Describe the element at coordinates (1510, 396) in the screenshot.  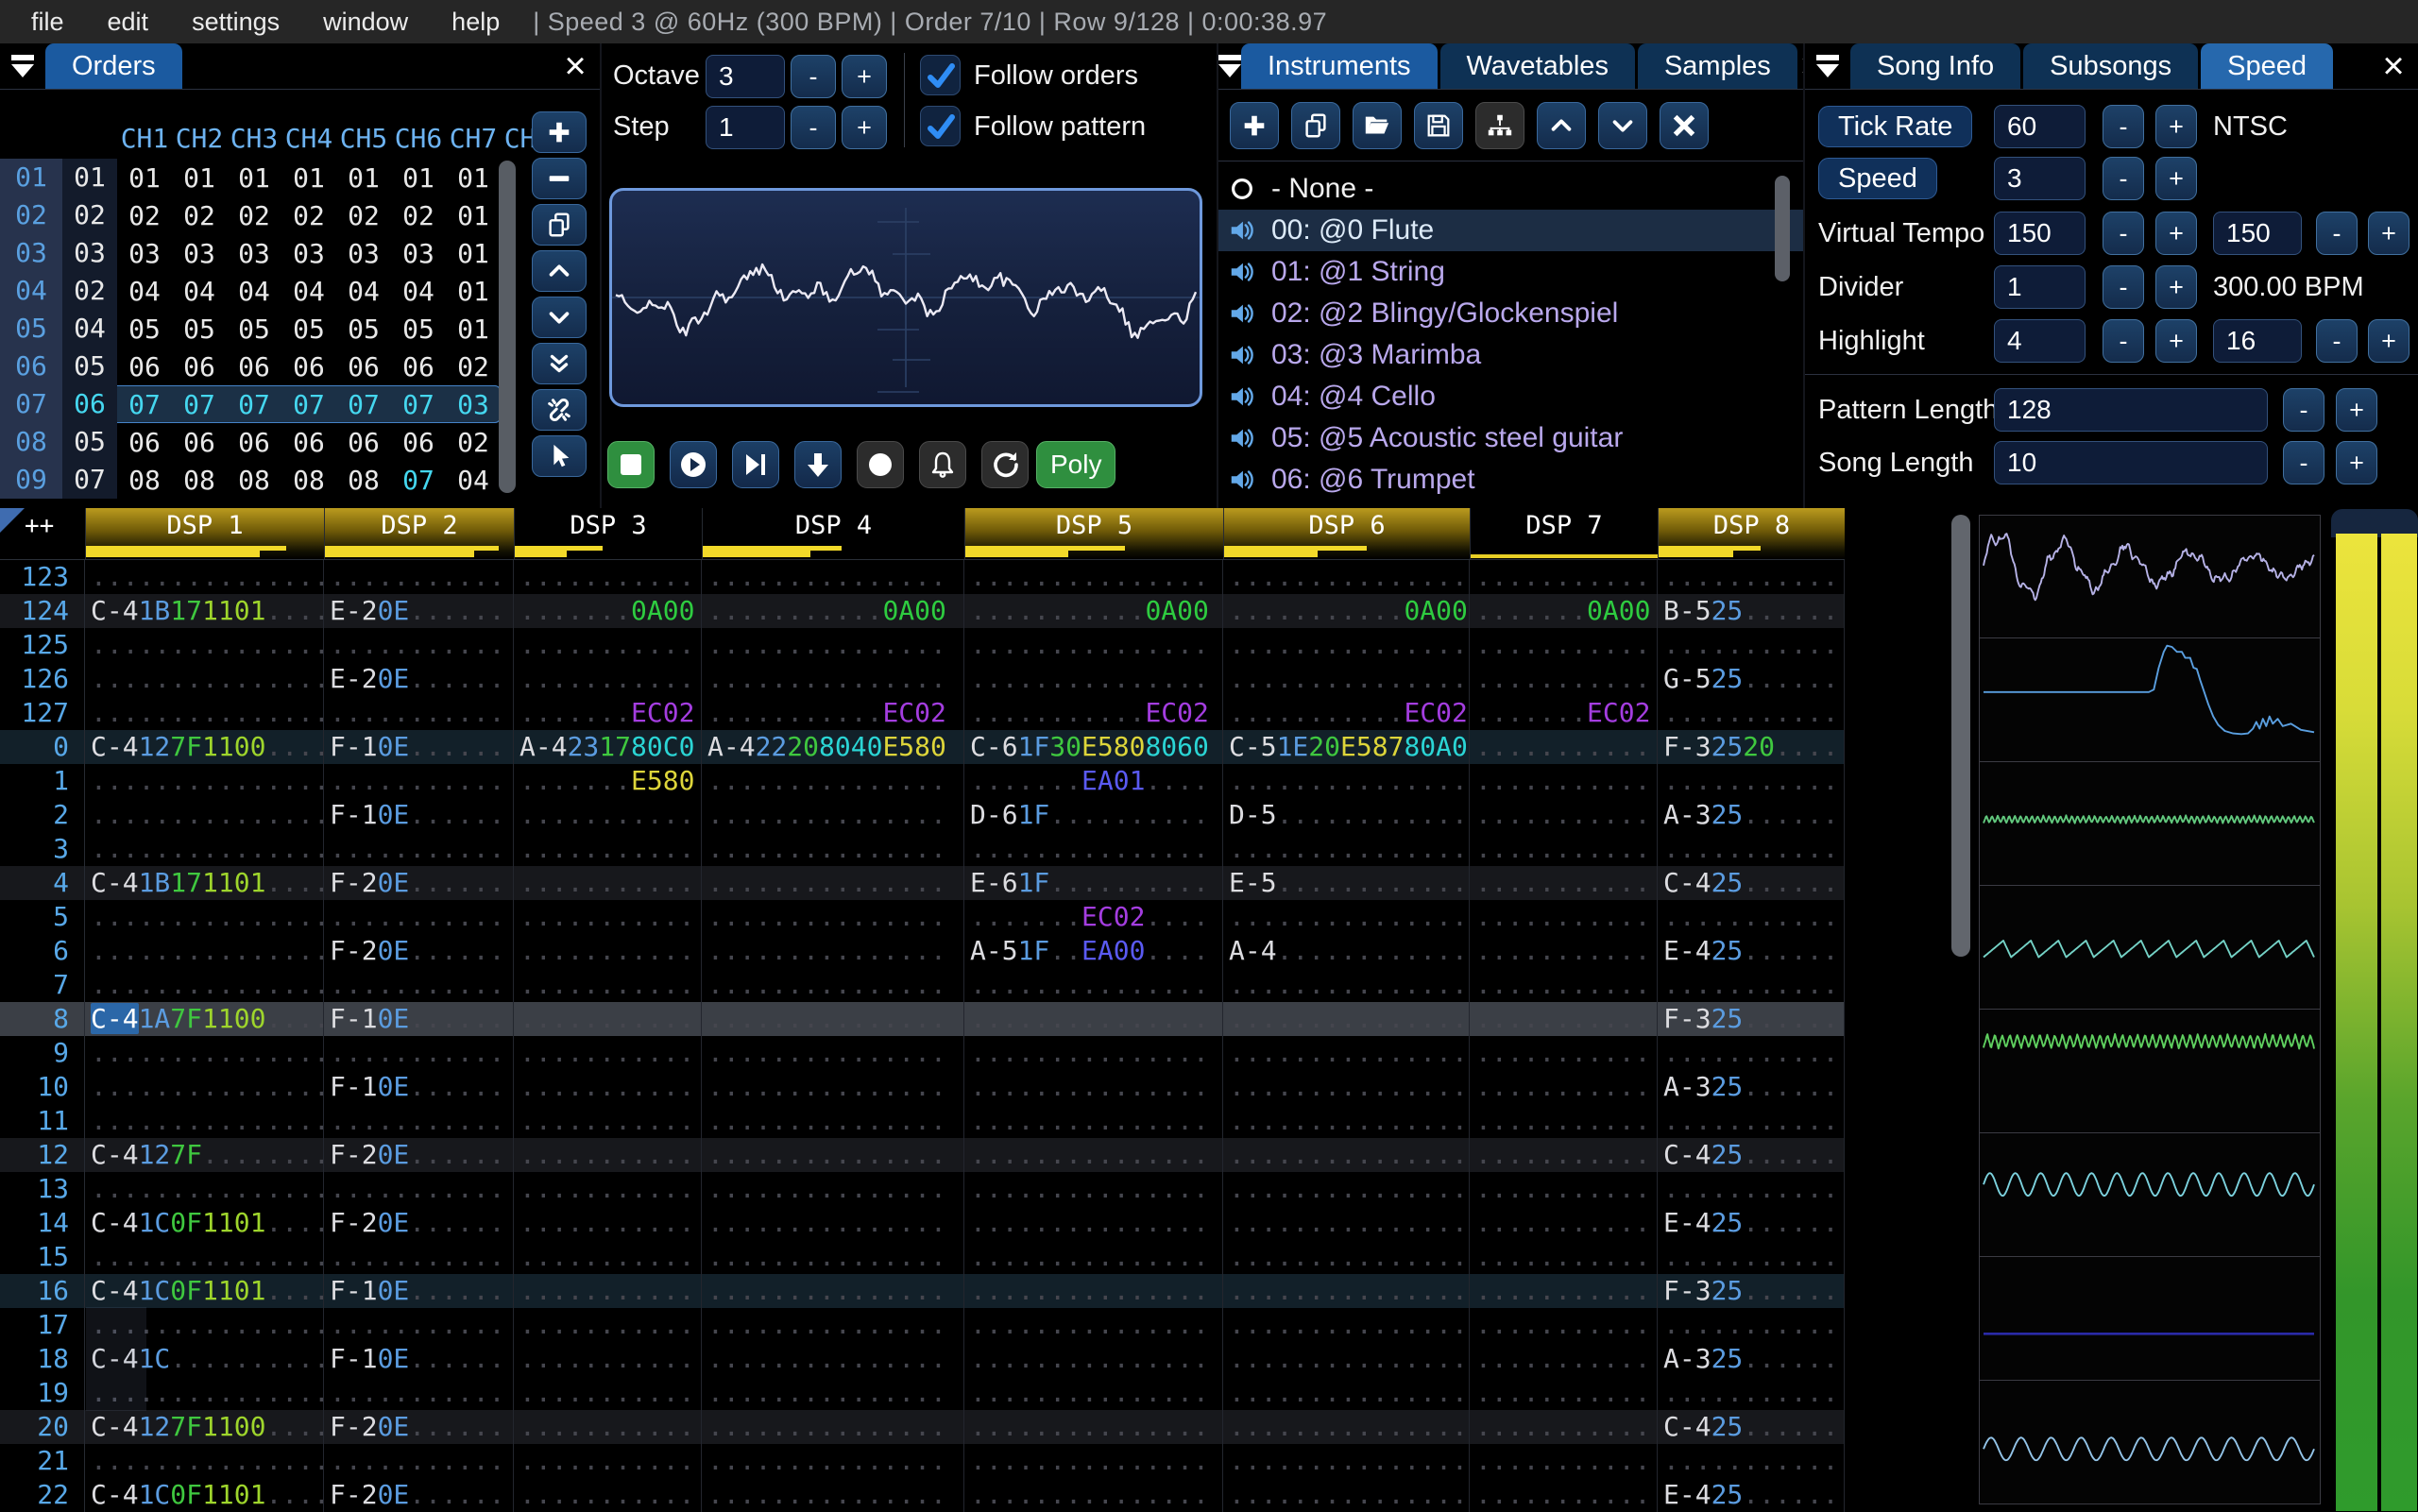
I see `instrument-item-4: 04: @4 Cello` at that location.